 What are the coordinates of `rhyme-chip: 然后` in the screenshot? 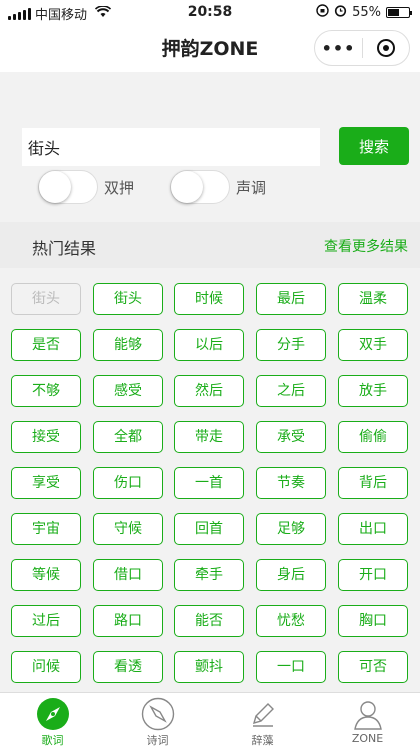 It's located at (209, 391).